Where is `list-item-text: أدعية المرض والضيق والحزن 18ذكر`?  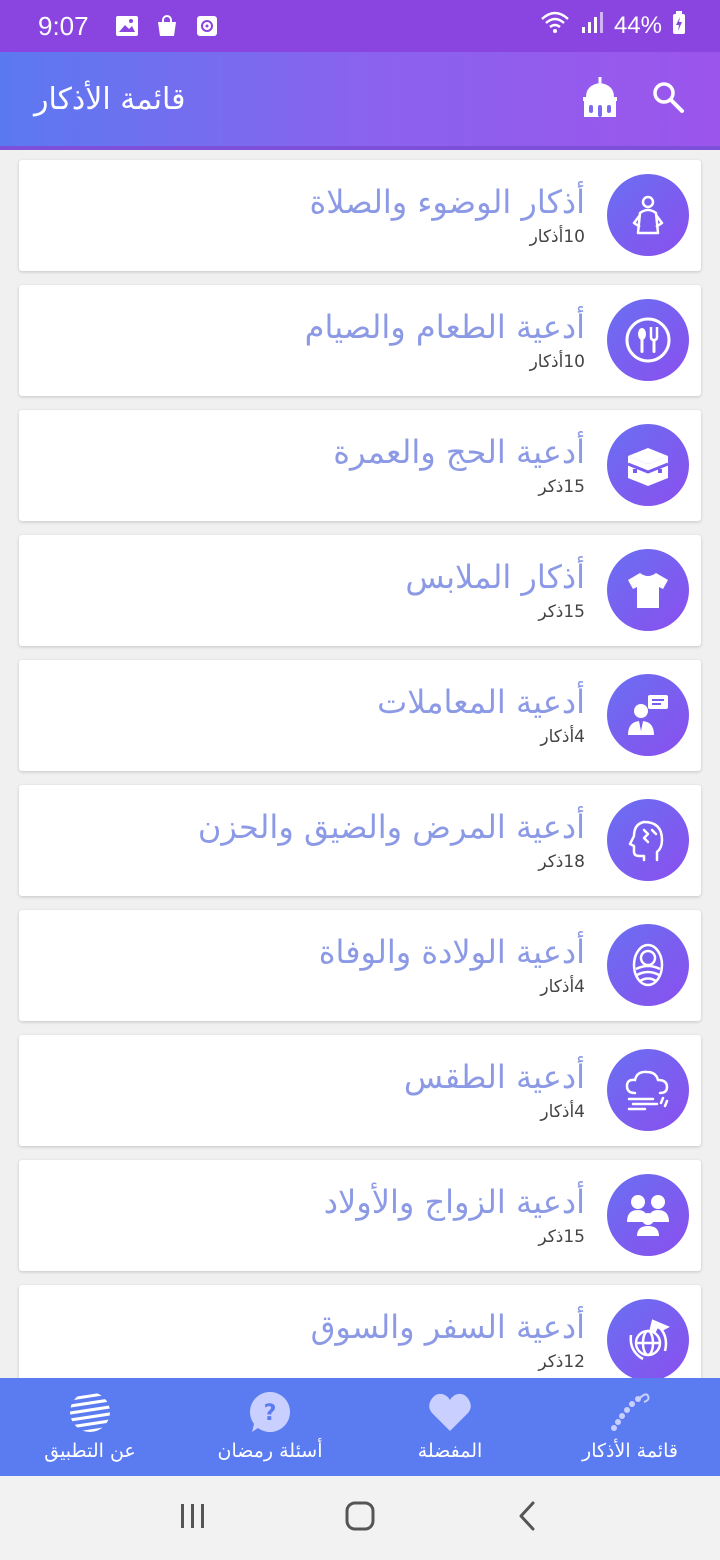 list-item-text: أدعية المرض والضيق والحزن 18ذكر is located at coordinates (391, 839).